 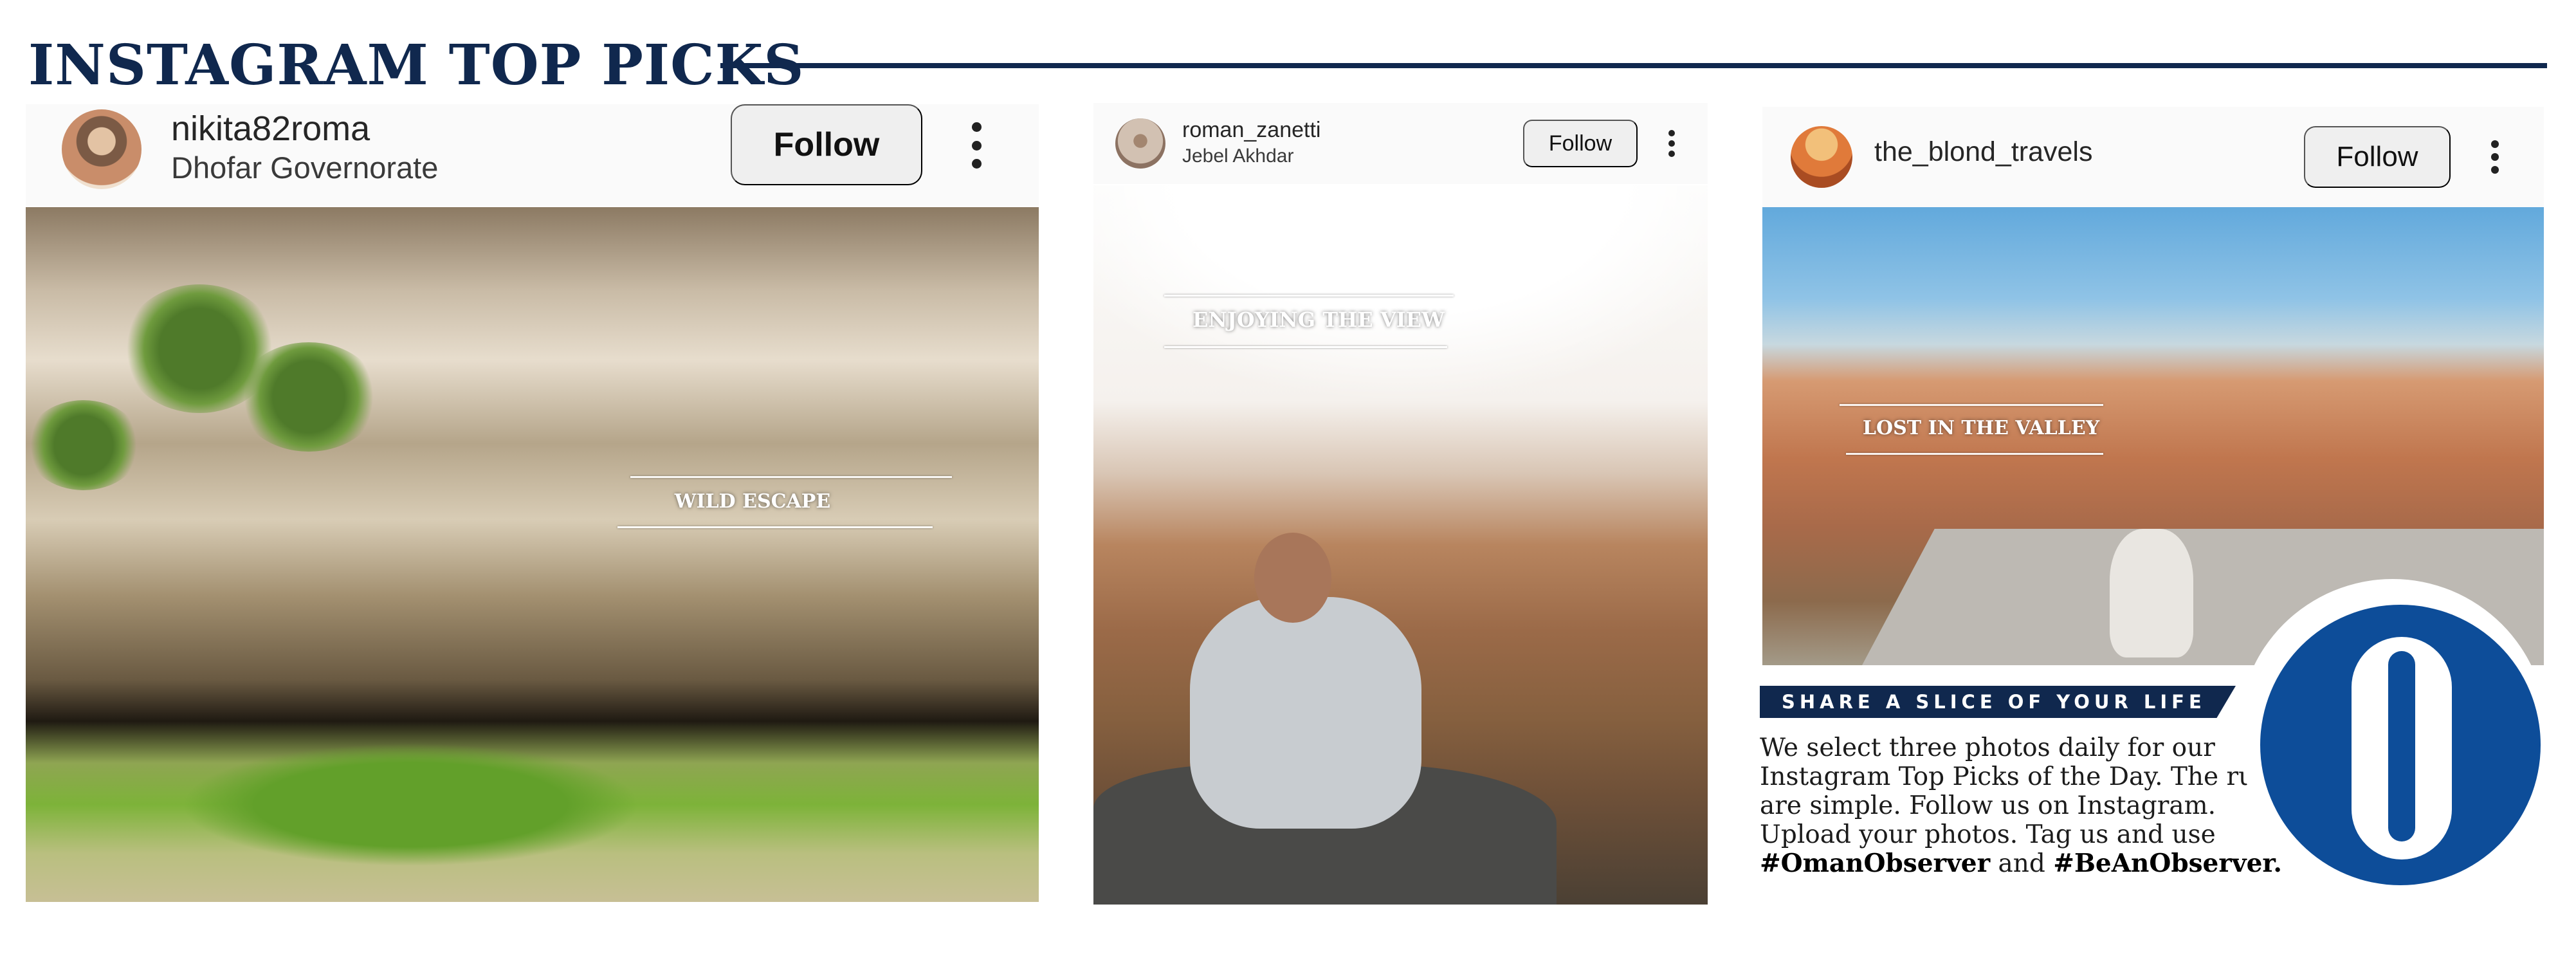 What do you see at coordinates (1292, 578) in the screenshot?
I see `person-head` at bounding box center [1292, 578].